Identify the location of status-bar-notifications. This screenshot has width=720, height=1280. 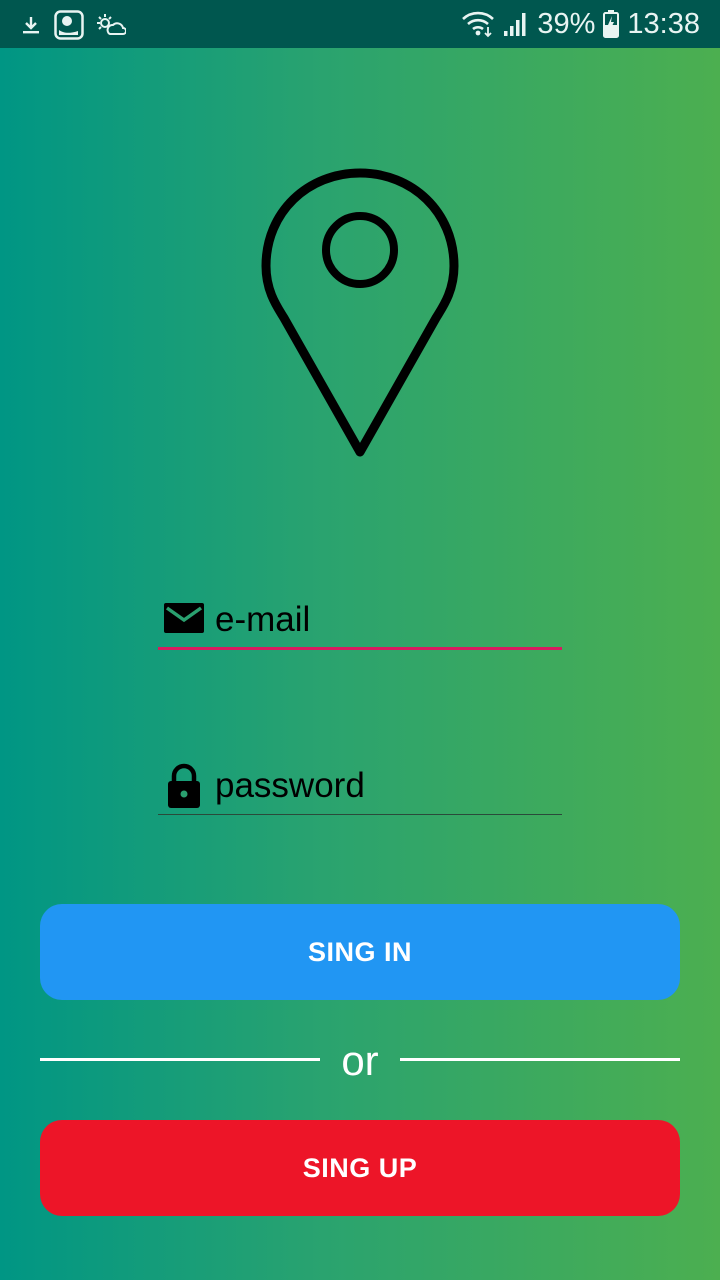
(73, 25).